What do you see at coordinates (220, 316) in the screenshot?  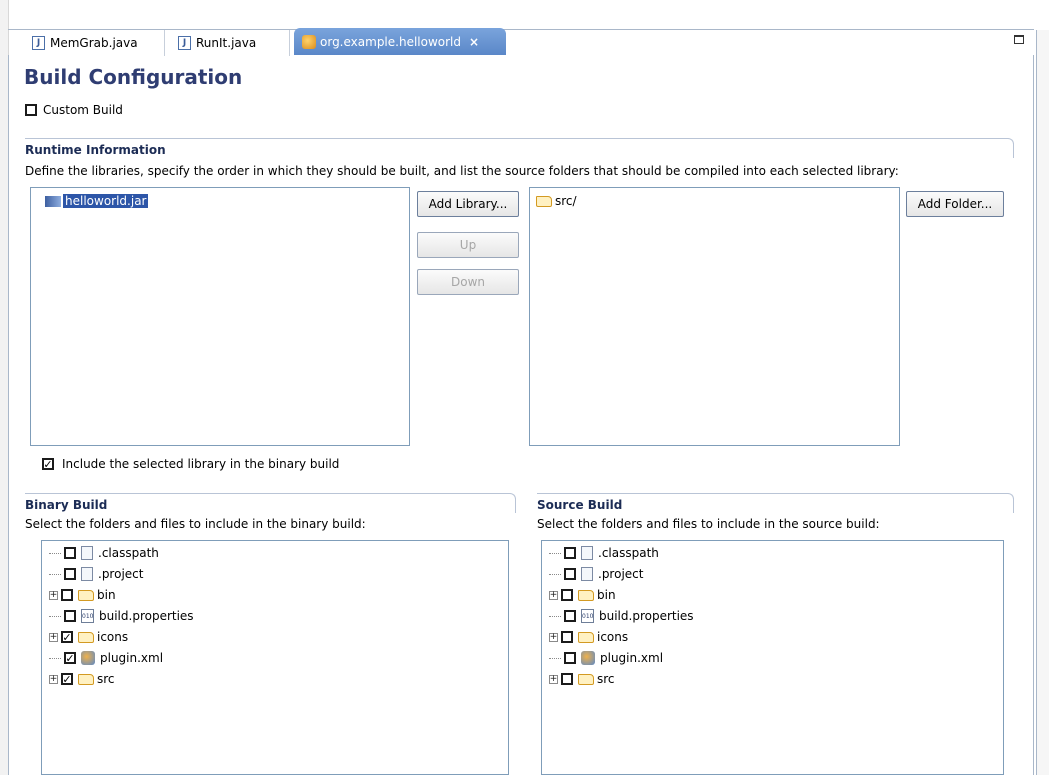 I see `library-list: helloworld.jar` at bounding box center [220, 316].